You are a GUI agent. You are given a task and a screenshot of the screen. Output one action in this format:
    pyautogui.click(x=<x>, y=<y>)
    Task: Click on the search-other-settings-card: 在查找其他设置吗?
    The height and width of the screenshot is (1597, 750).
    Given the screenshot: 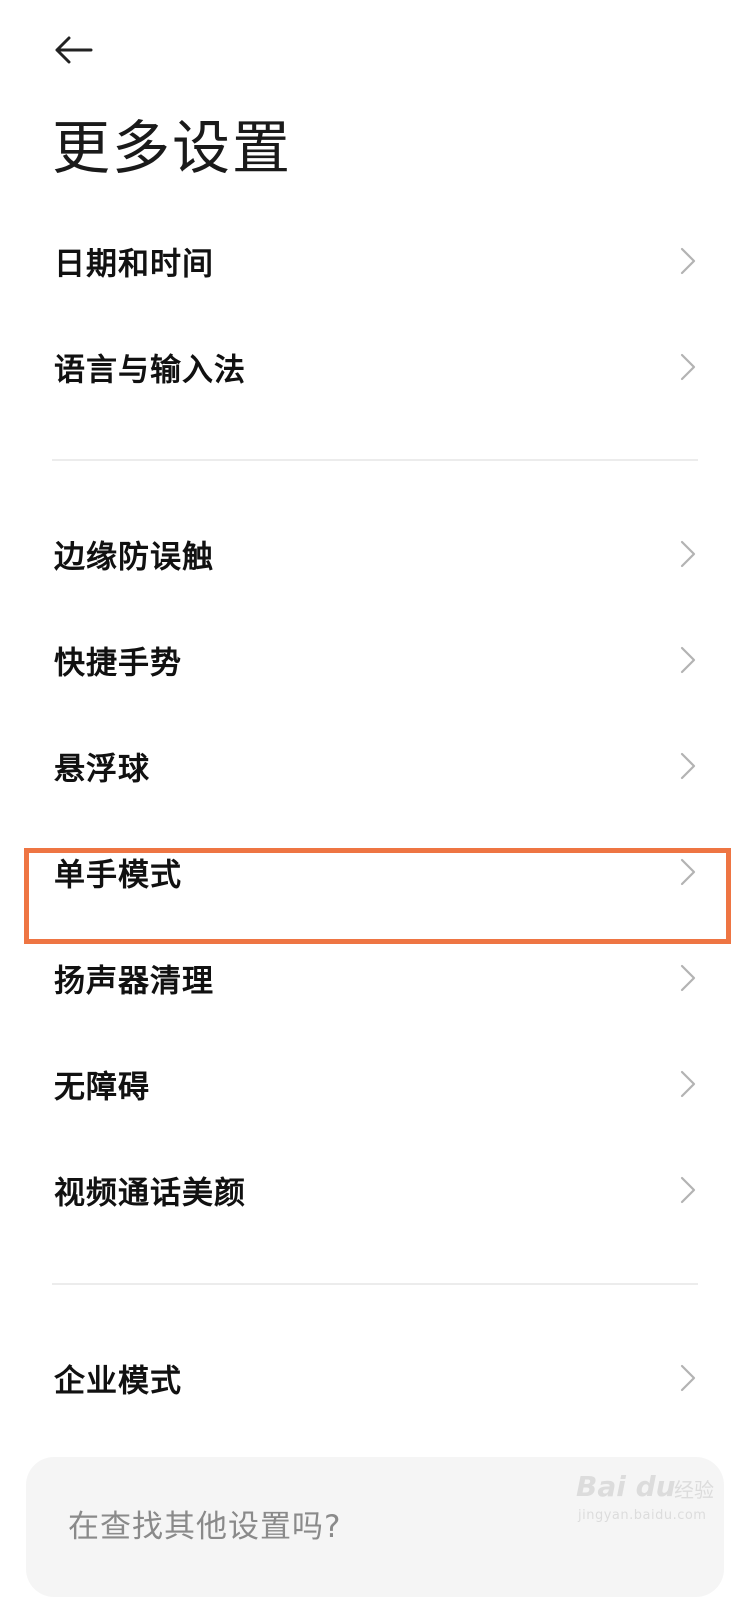 What is the action you would take?
    pyautogui.click(x=375, y=1527)
    